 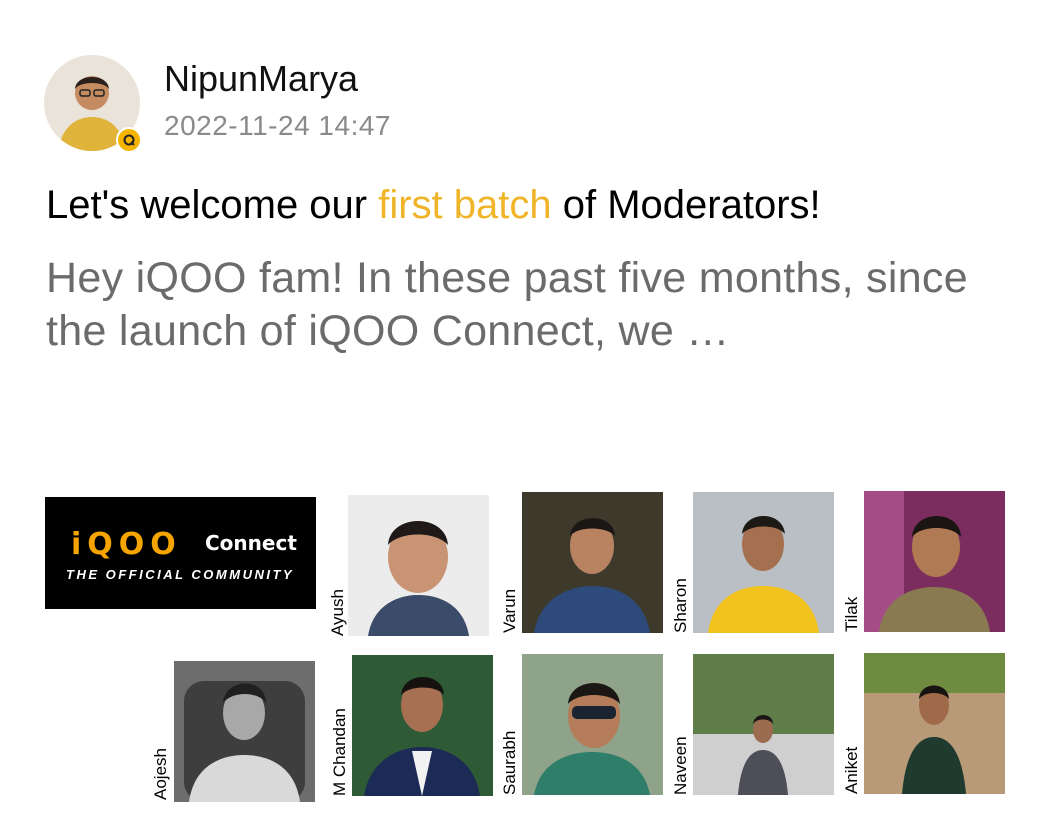 I want to click on moderator-photo-tilak, so click(x=934, y=561).